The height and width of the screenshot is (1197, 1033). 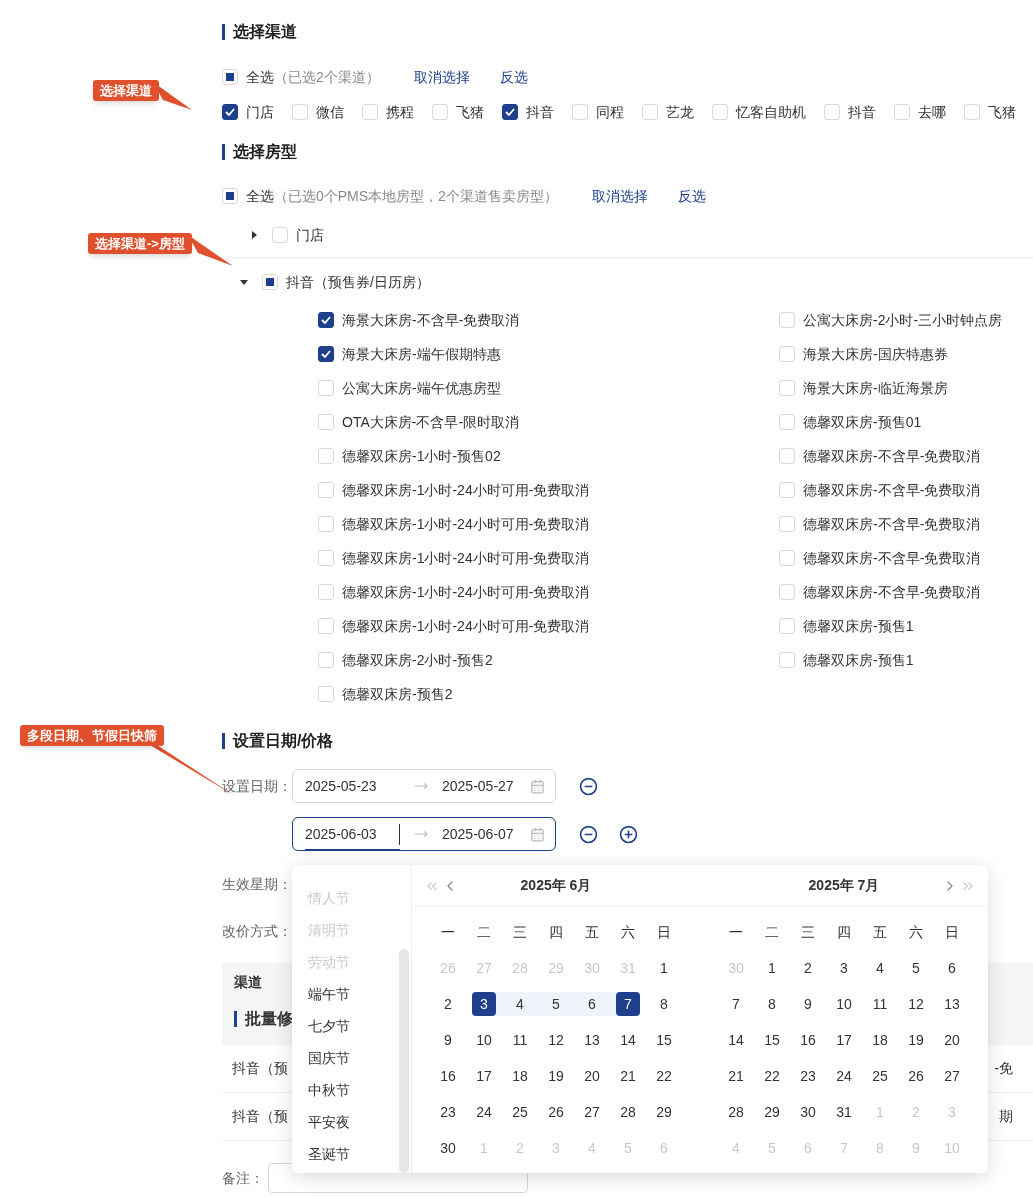 I want to click on channel-option: 门店, so click(x=260, y=112).